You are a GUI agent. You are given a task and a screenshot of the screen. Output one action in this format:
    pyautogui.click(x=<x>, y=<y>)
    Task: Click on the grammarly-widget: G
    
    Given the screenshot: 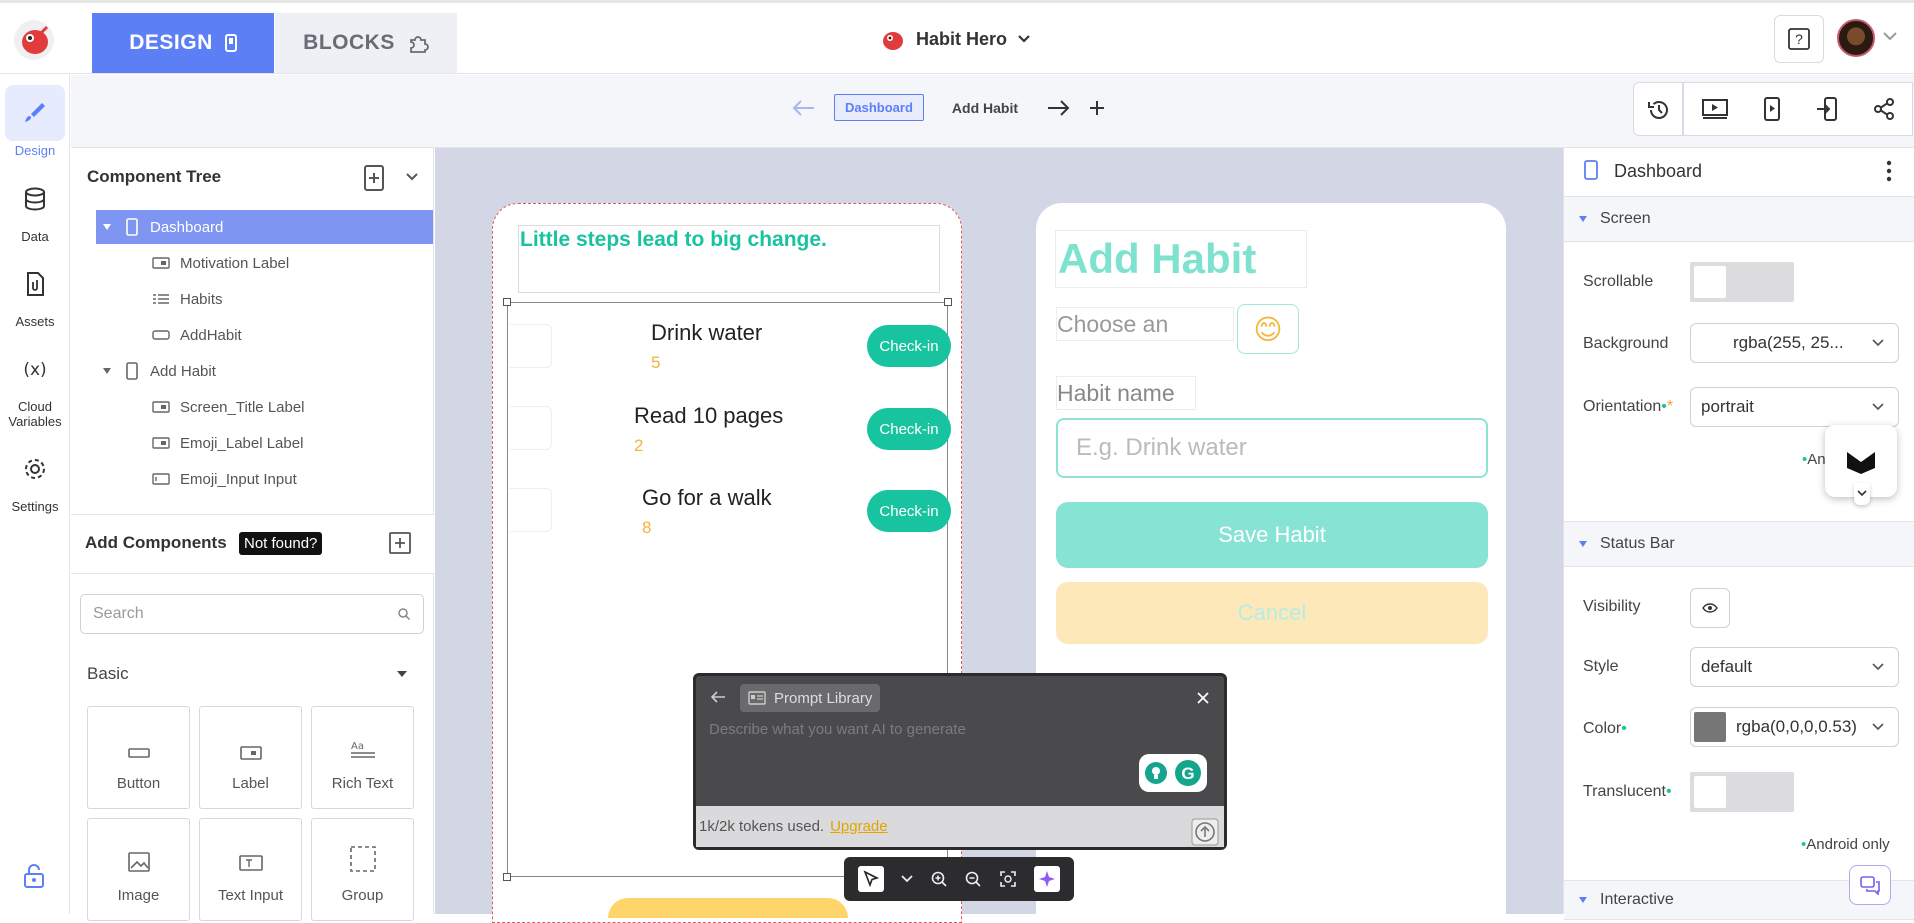 What is the action you would take?
    pyautogui.click(x=1173, y=773)
    